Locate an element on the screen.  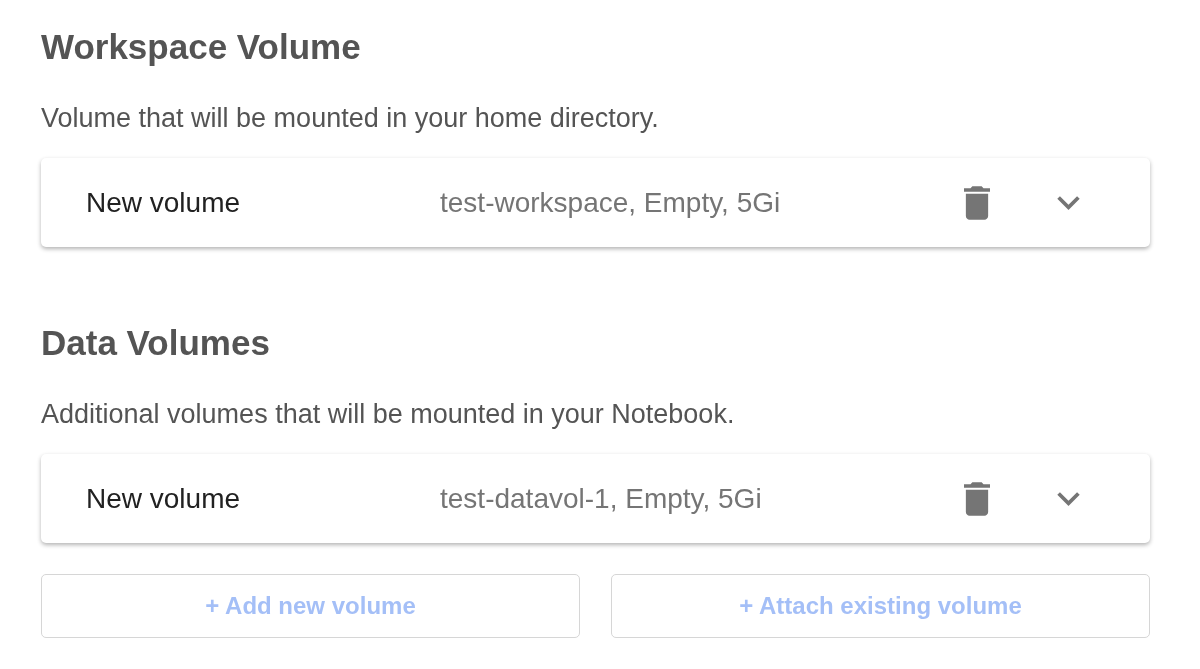
action-button: + Add new volume is located at coordinates (310, 606).